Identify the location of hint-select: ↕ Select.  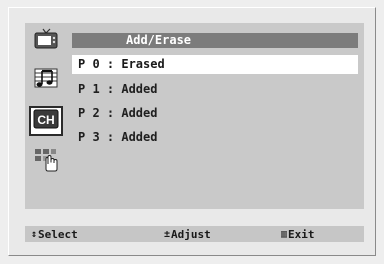
(54, 234).